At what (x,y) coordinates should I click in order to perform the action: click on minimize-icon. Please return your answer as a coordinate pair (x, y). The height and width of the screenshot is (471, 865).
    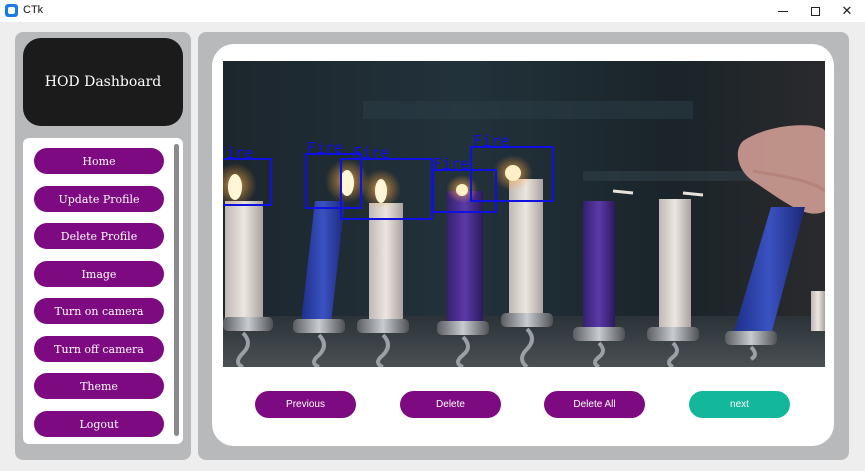
    Looking at the image, I should click on (783, 11).